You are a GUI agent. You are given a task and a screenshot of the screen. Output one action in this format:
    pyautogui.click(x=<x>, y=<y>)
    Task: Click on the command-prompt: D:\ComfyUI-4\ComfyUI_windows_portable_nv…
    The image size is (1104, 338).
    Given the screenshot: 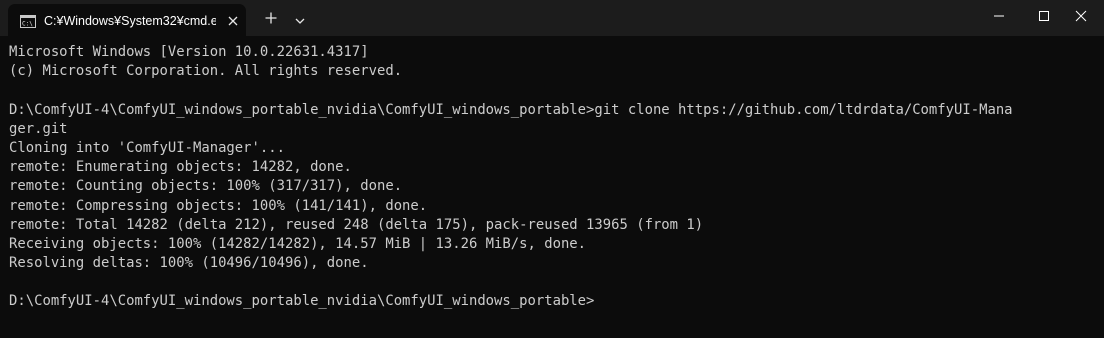 What is the action you would take?
    pyautogui.click(x=554, y=301)
    